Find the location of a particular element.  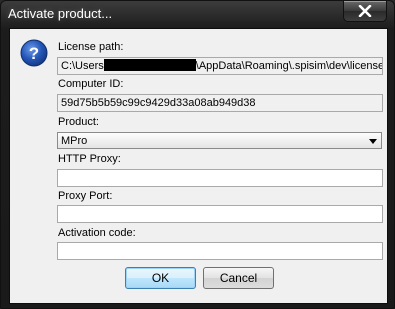

question-icon: ? is located at coordinates (34, 53).